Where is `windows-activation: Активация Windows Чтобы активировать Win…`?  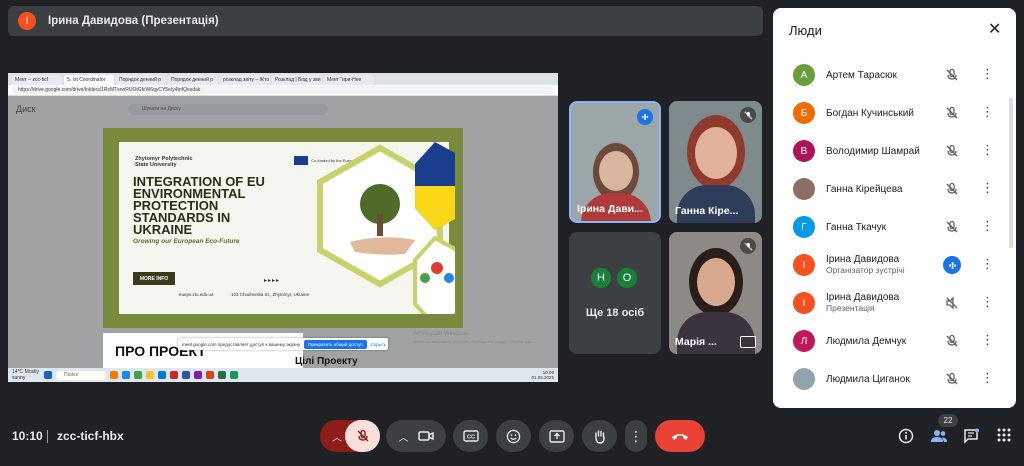 windows-activation: Активация Windows Чтобы активировать Win… is located at coordinates (478, 338).